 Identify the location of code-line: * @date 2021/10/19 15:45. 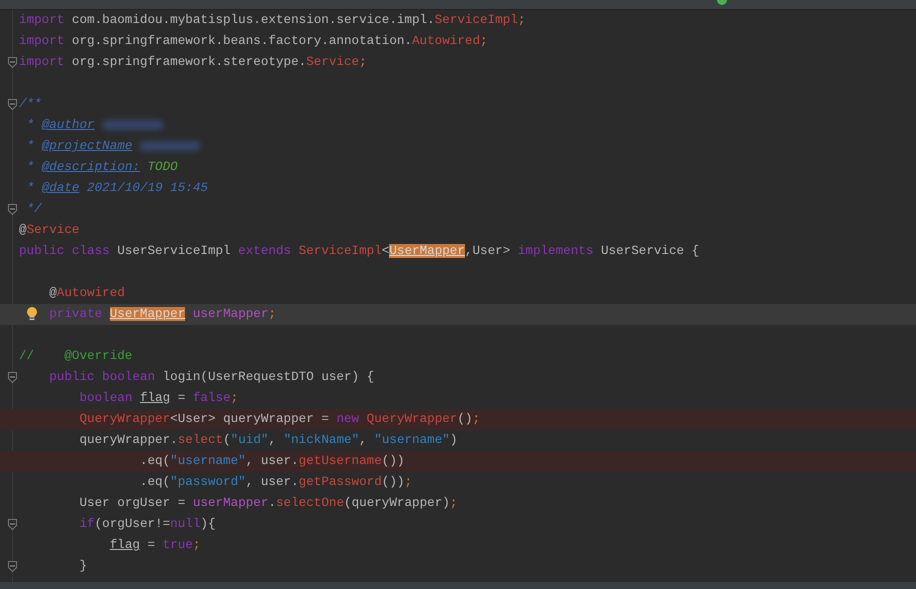
(117, 188).